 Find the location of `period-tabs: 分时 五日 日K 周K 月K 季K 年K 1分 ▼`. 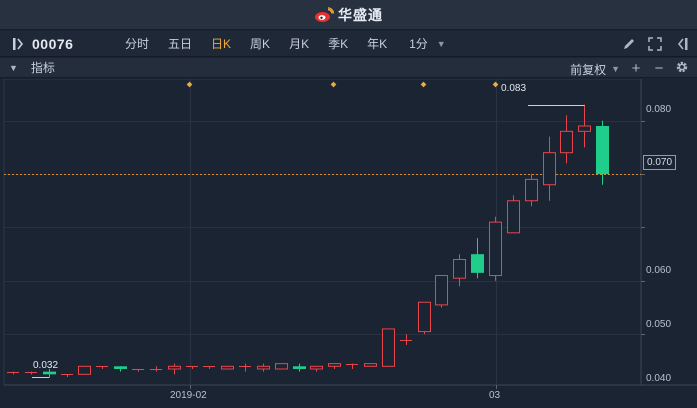

period-tabs: 分时 五日 日K 周K 月K 季K 年K 1分 ▼ is located at coordinates (285, 43).